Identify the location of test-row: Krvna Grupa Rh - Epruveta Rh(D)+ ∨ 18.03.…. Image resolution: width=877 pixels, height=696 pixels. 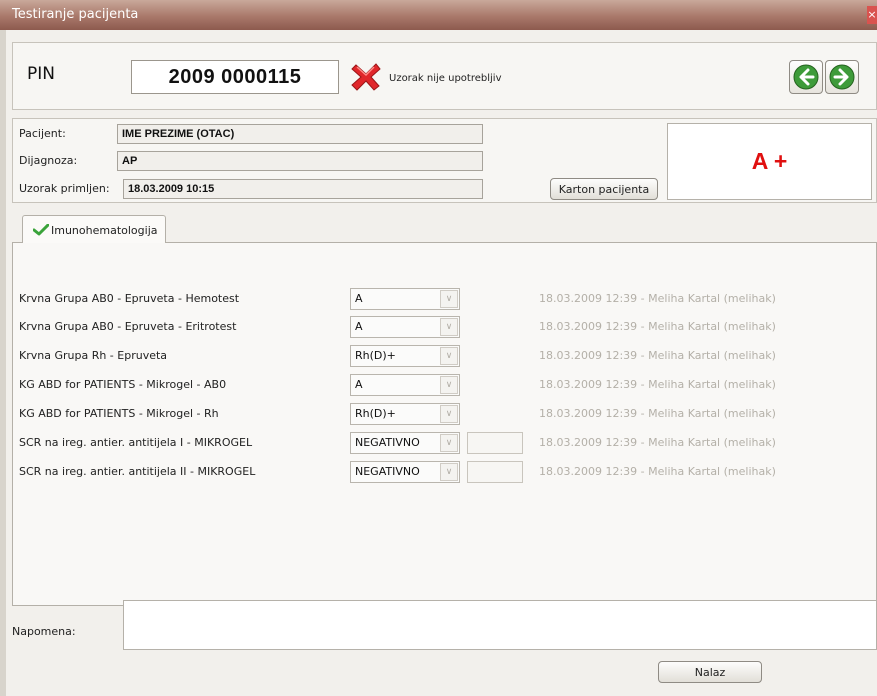
(445, 357).